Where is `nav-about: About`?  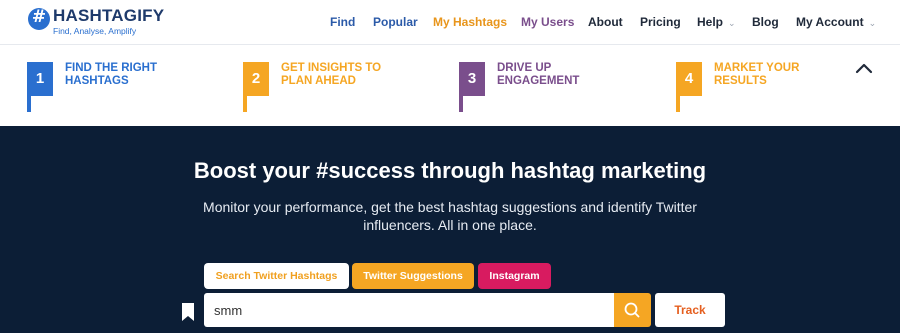 nav-about: About is located at coordinates (605, 22).